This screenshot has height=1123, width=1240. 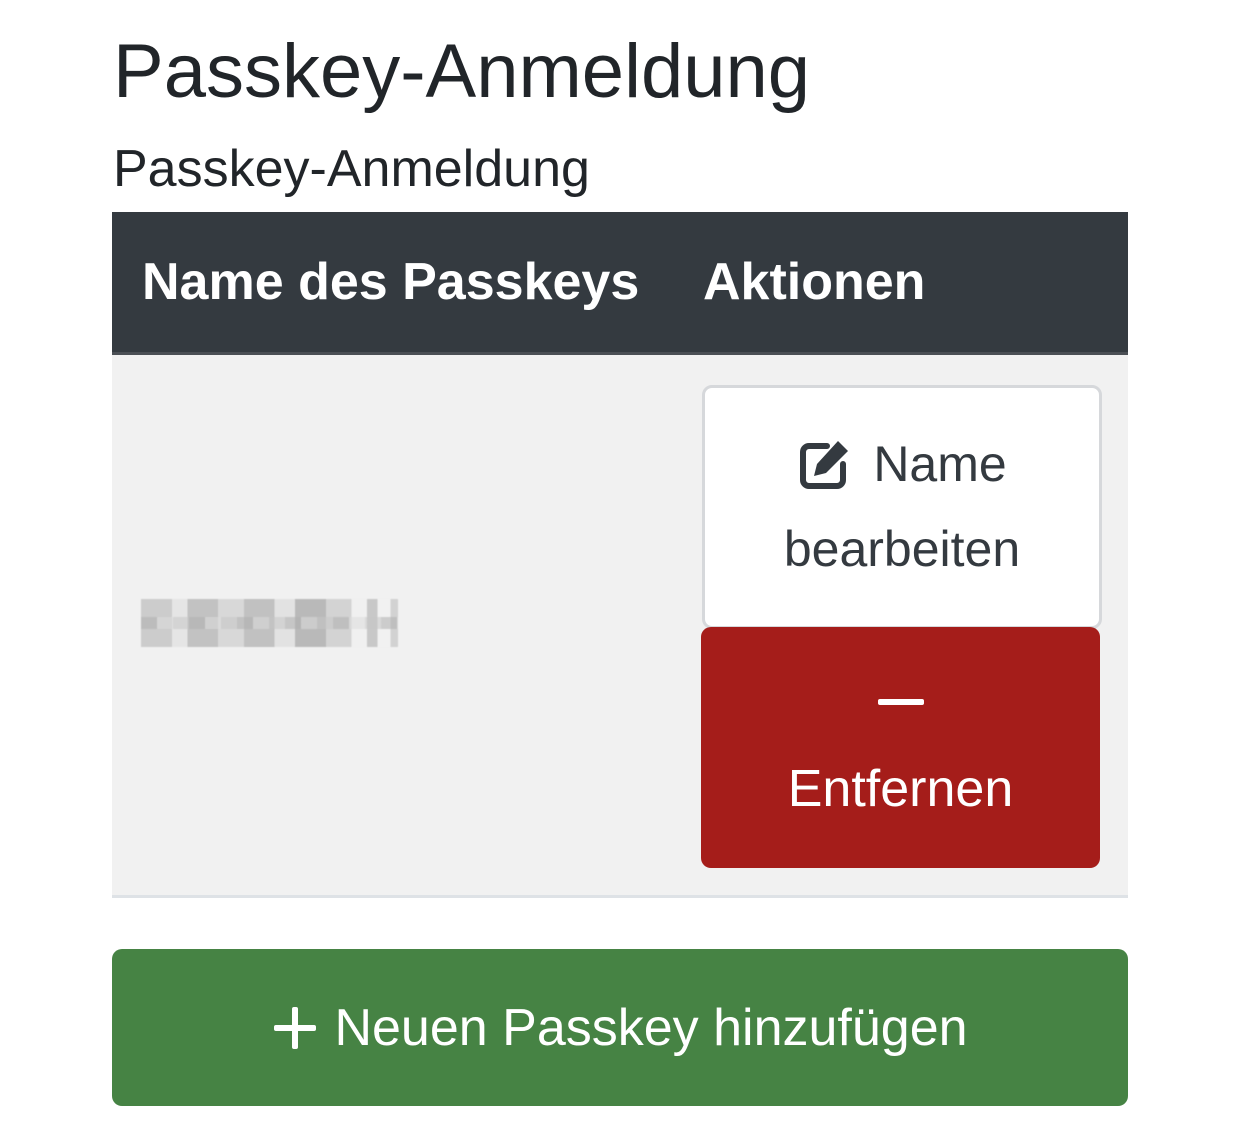 I want to click on column-header-name: Name des Passkeys, so click(x=391, y=282).